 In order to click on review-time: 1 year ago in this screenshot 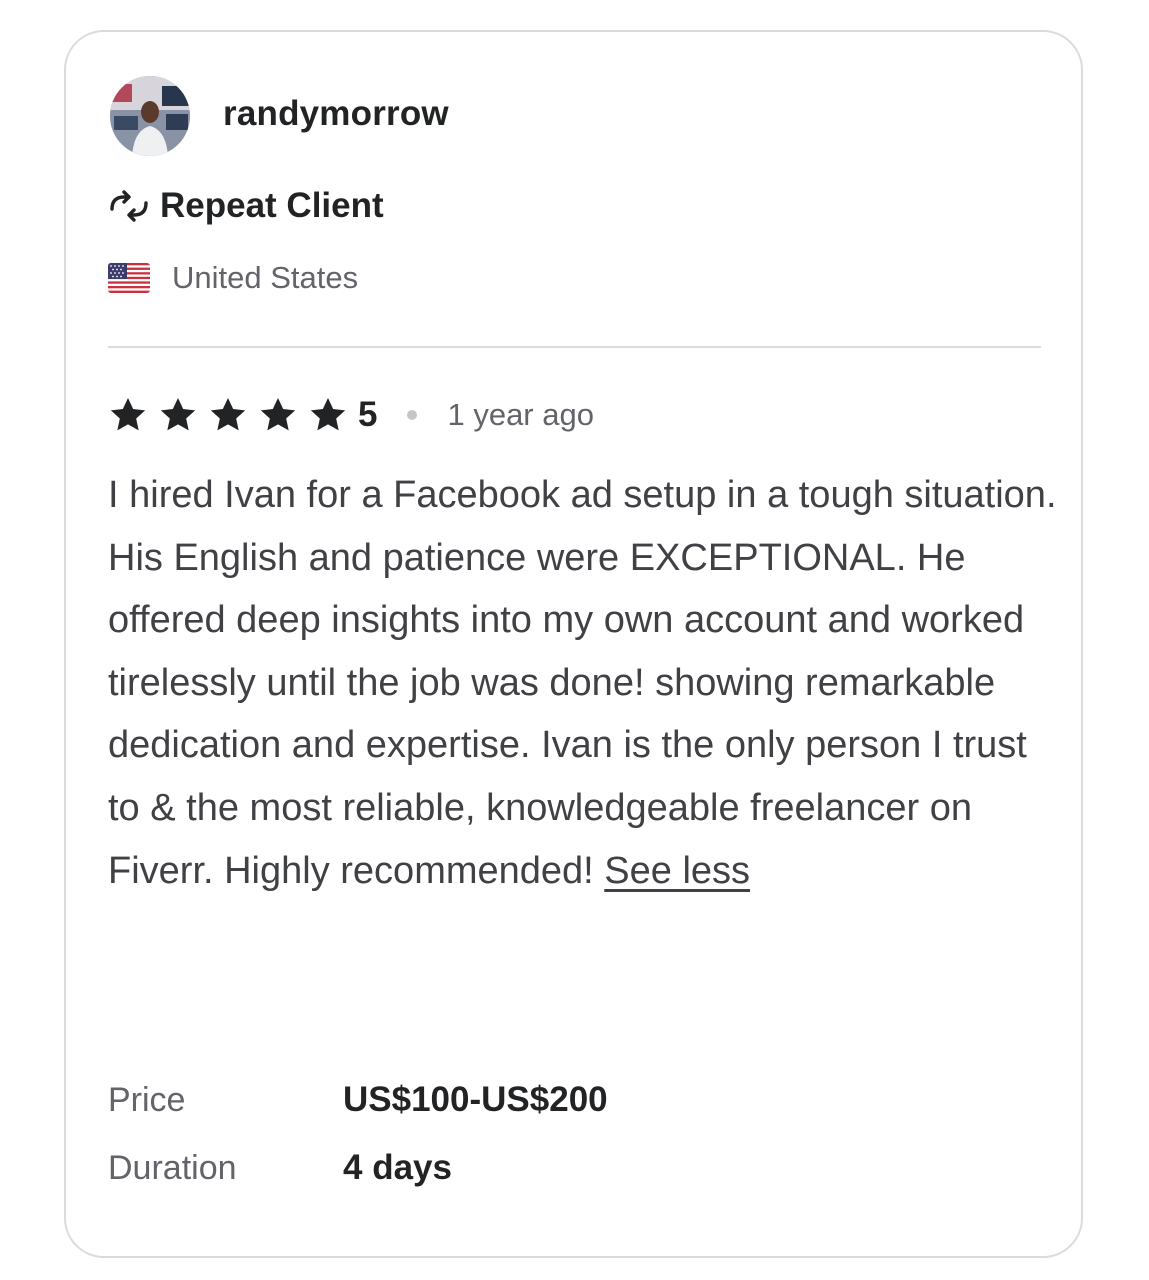, I will do `click(520, 414)`.